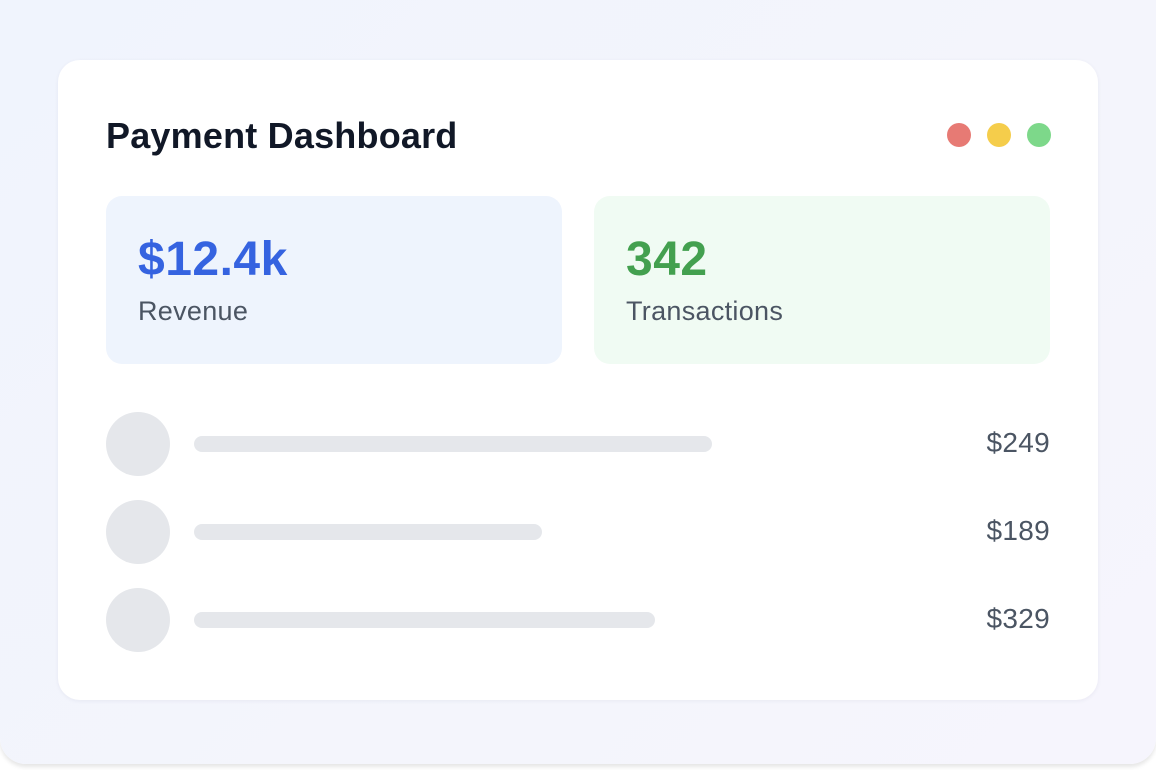 The image size is (1156, 770). I want to click on transaction-row: $189, so click(578, 532).